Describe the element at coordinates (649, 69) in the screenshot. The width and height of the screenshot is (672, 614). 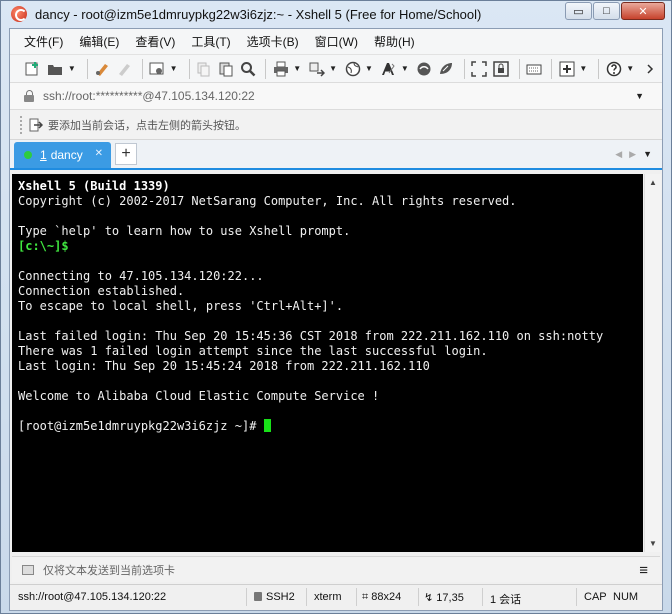
I see `more-icon` at that location.